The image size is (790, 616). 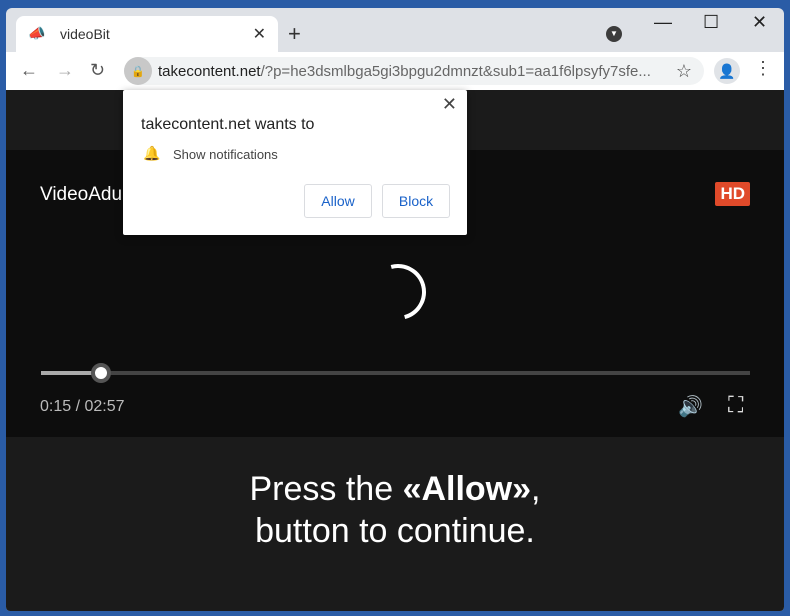 I want to click on close-window-button: ✕, so click(x=759, y=22).